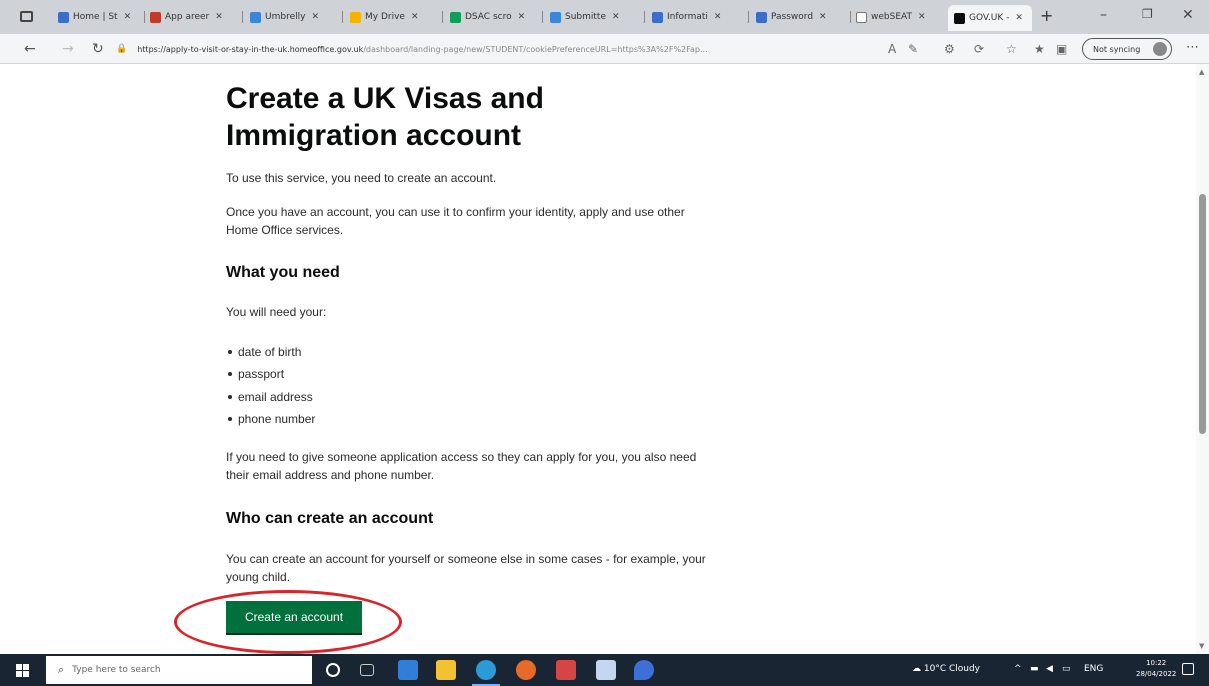 Image resolution: width=1209 pixels, height=686 pixels. What do you see at coordinates (1034, 669) in the screenshot?
I see `network-icon: ▬` at bounding box center [1034, 669].